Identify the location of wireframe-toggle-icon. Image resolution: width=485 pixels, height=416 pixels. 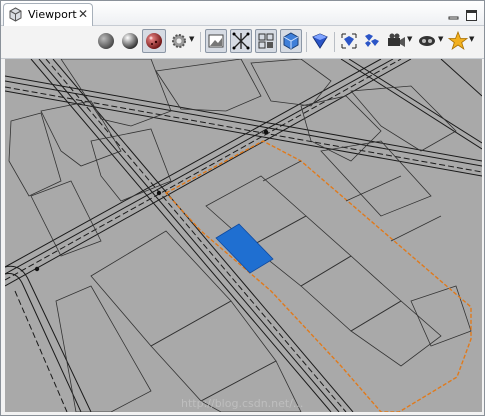
(216, 41).